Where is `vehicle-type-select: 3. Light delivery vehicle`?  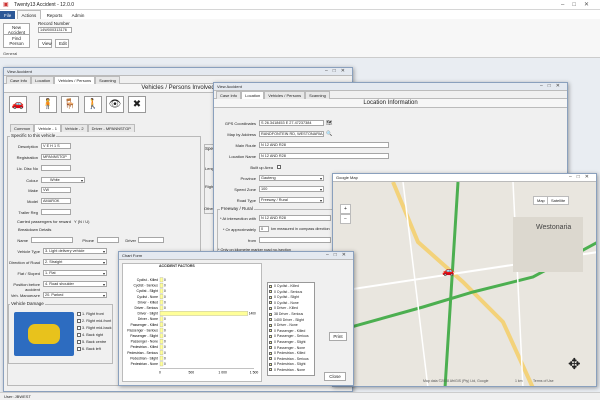
vehicle-type-select: 3. Light delivery vehicle is located at coordinates (75, 251).